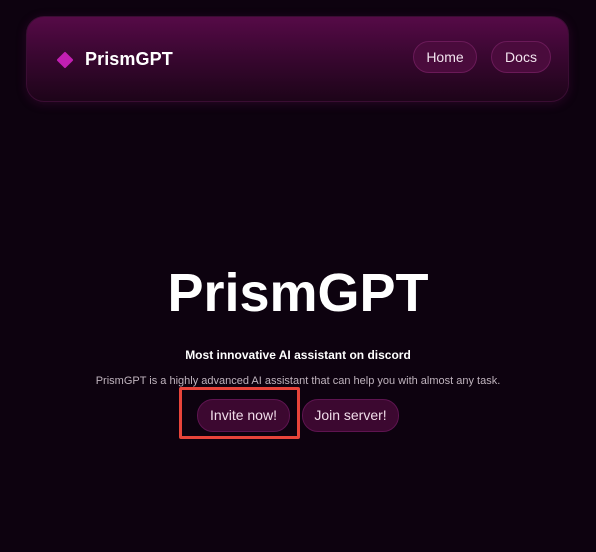 The width and height of the screenshot is (596, 552). I want to click on highlight-box, so click(239, 413).